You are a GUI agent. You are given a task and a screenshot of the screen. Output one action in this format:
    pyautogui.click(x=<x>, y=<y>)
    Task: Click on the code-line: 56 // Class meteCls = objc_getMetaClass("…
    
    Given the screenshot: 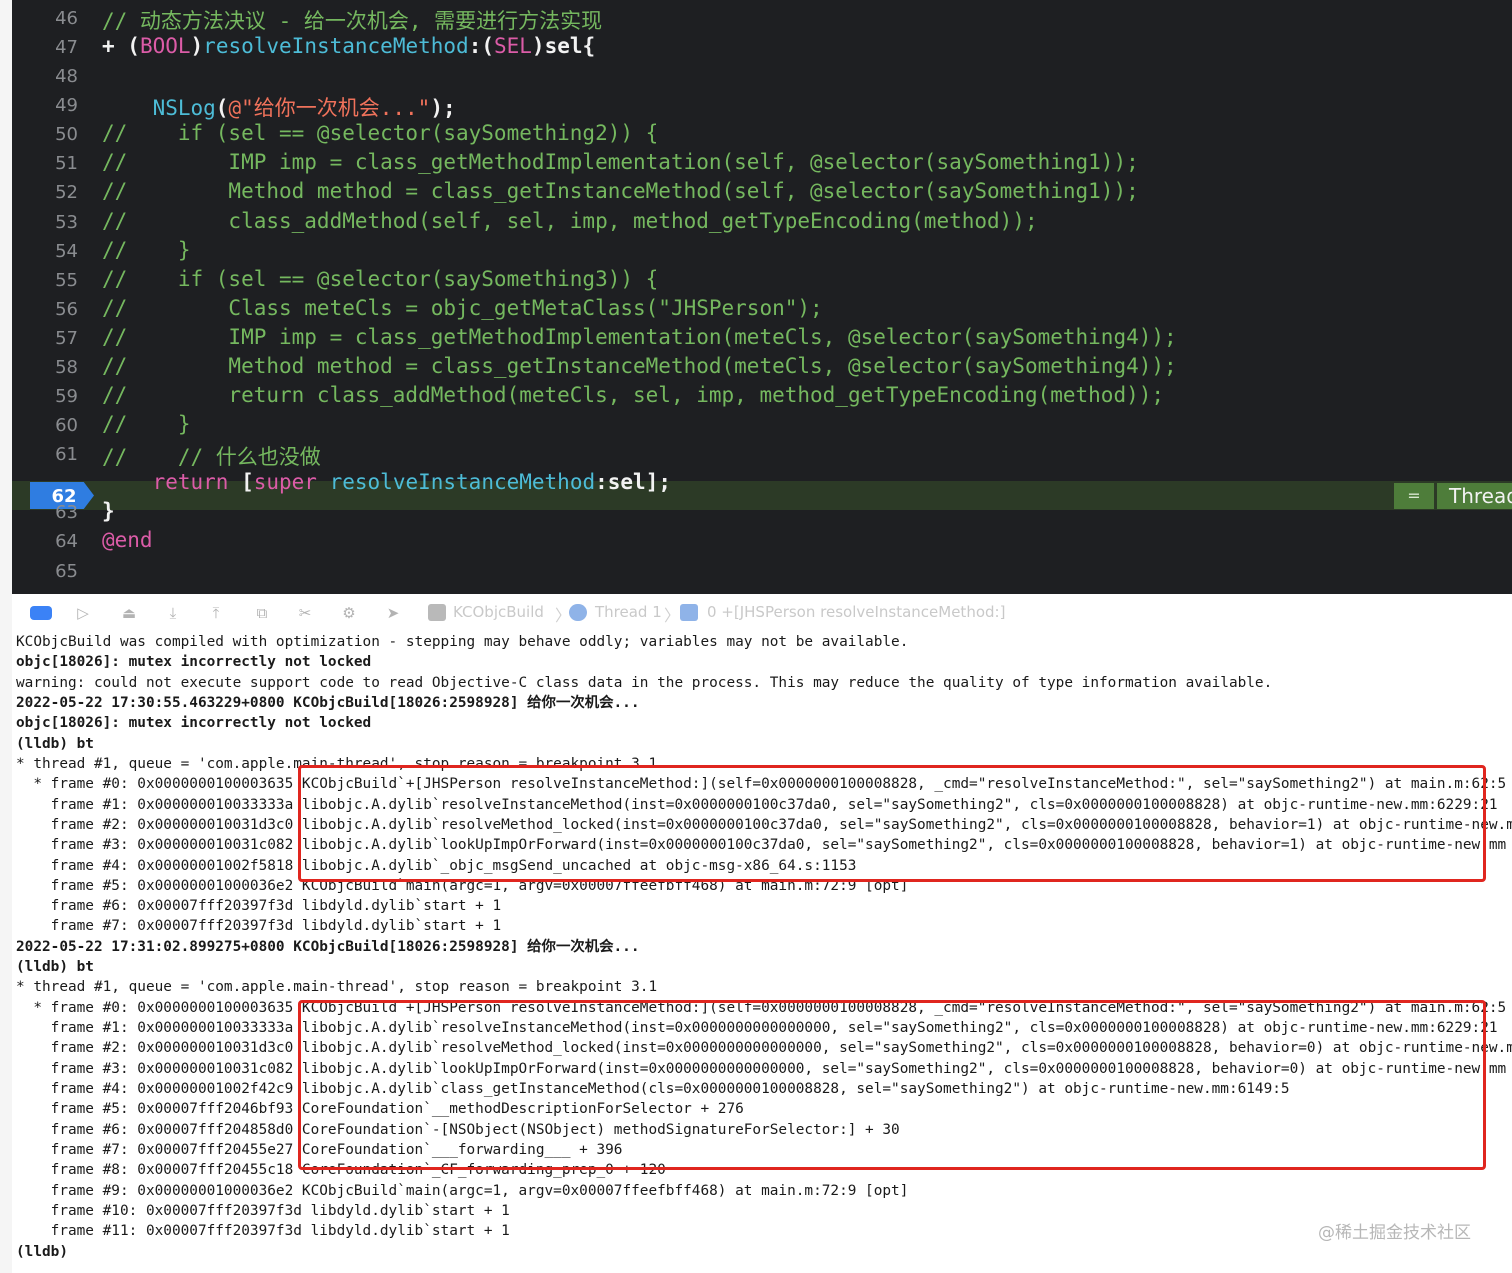 What is the action you would take?
    pyautogui.click(x=762, y=309)
    